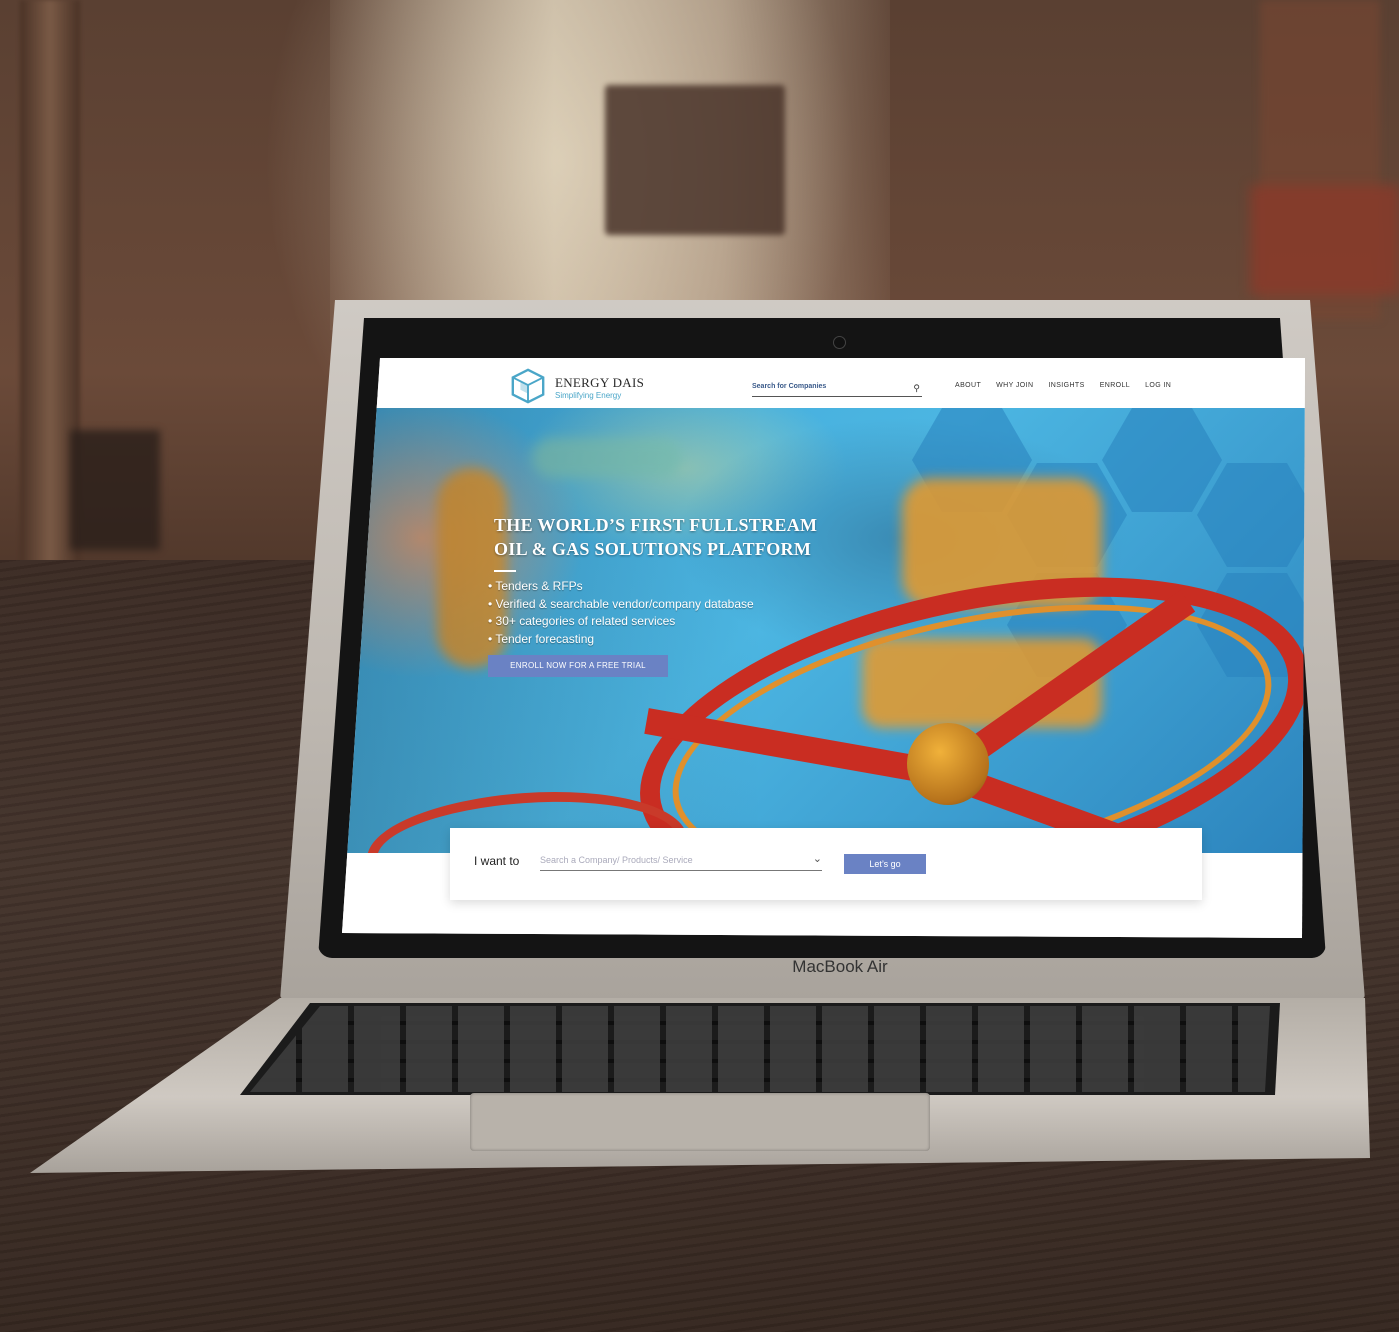 This screenshot has height=1332, width=1399. What do you see at coordinates (1066, 385) in the screenshot?
I see `nav-insights: INSIGHTS` at bounding box center [1066, 385].